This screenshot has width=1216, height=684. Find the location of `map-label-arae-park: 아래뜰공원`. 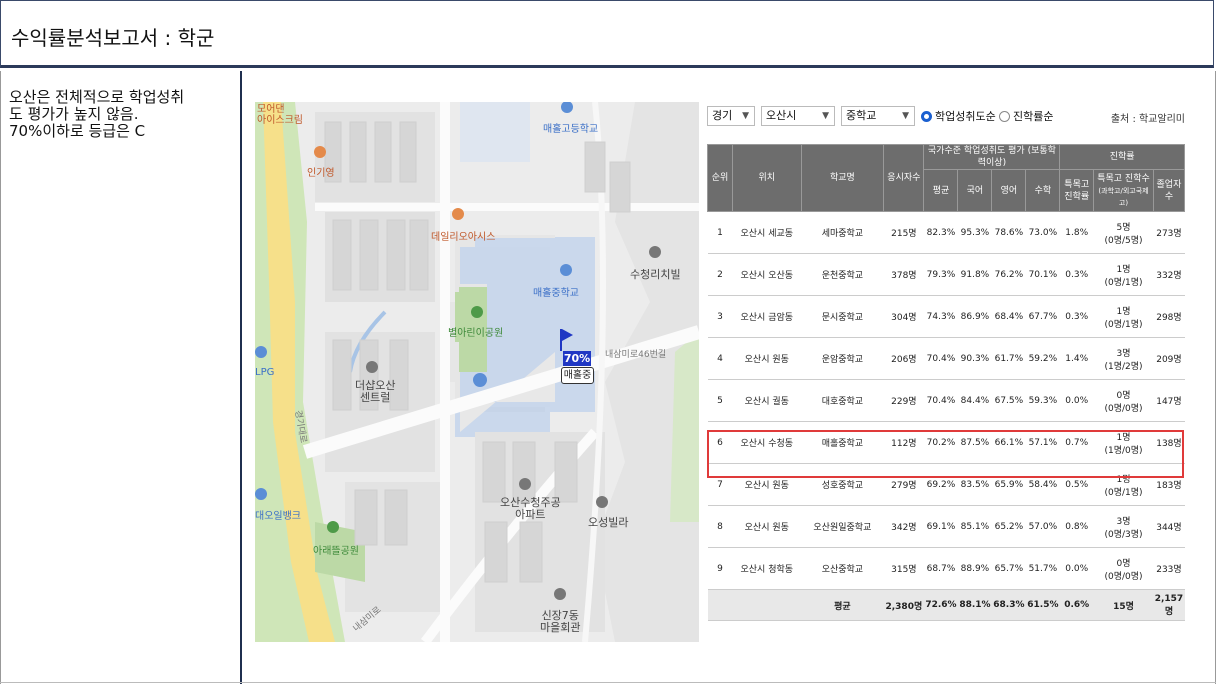

map-label-arae-park: 아래뜰공원 is located at coordinates (336, 551).